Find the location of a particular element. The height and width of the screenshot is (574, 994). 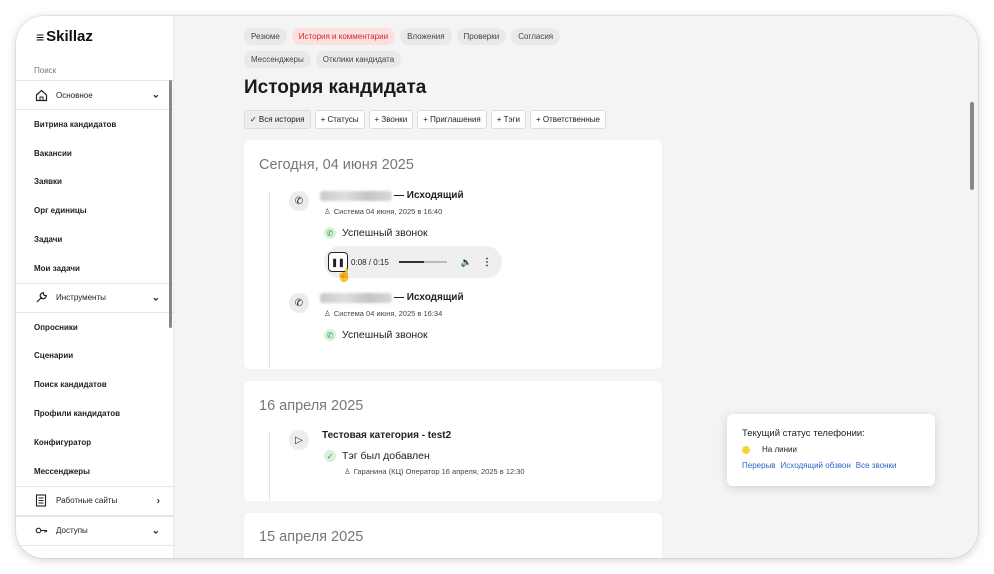

event-title: Тестовая категория - test2 is located at coordinates (386, 435).